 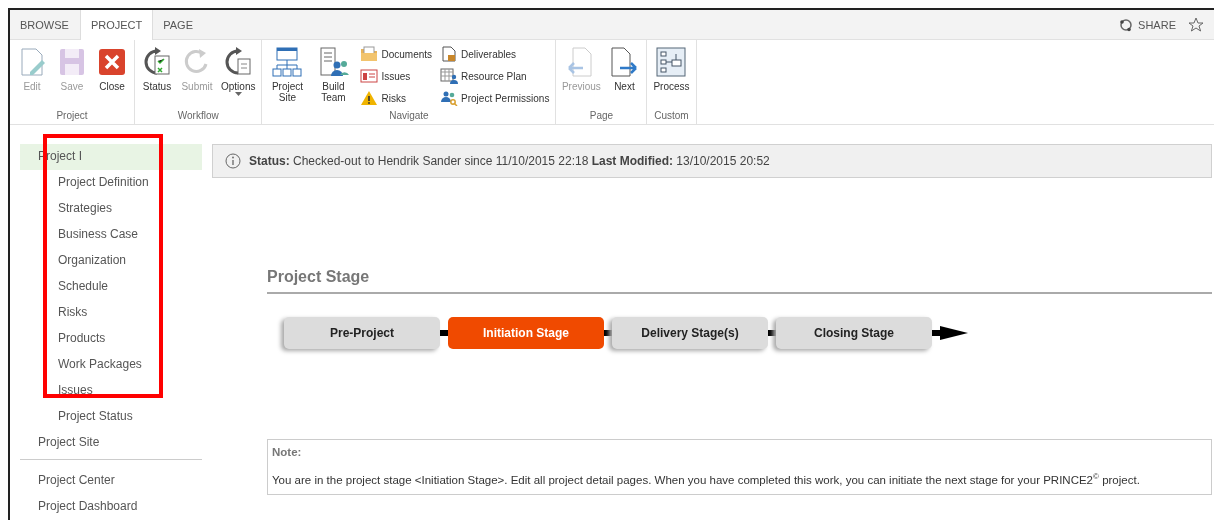 I want to click on nav-subitem: Project Status, so click(x=111, y=417).